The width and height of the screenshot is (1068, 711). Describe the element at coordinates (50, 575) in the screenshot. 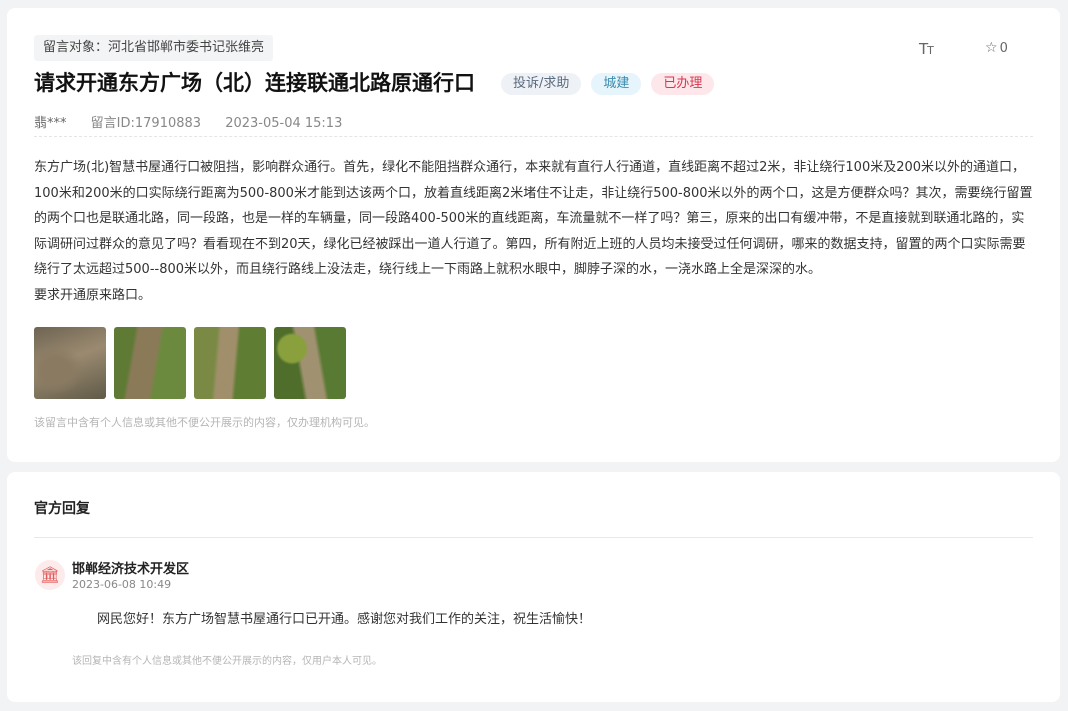

I see `government-building-icon: 🏛` at that location.